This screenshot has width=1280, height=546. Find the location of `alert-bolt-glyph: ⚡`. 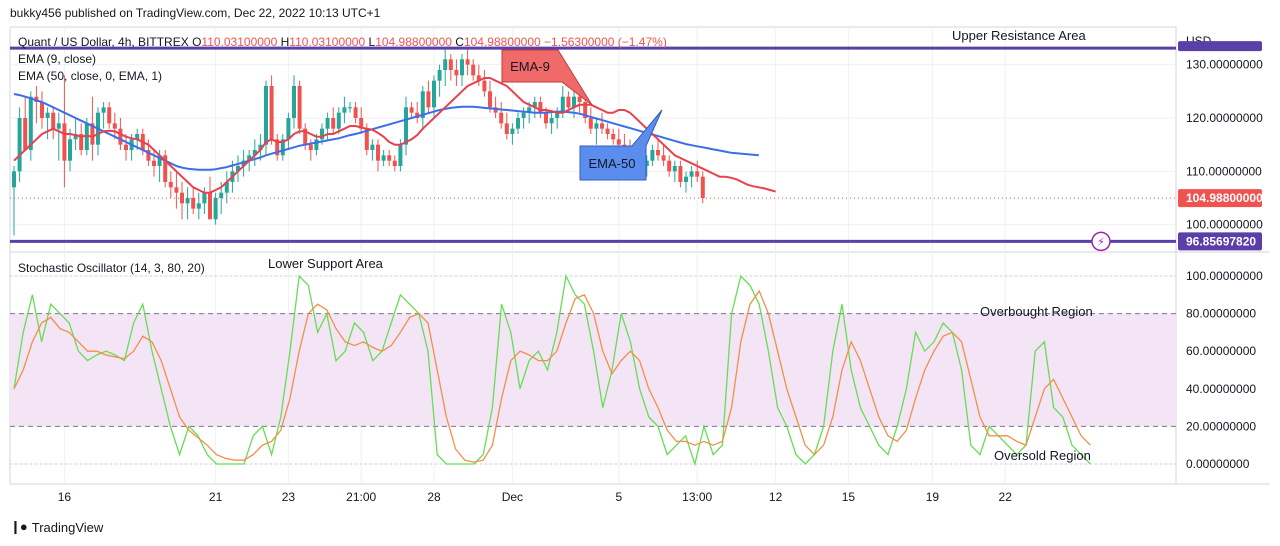

alert-bolt-glyph: ⚡ is located at coordinates (1101, 242).